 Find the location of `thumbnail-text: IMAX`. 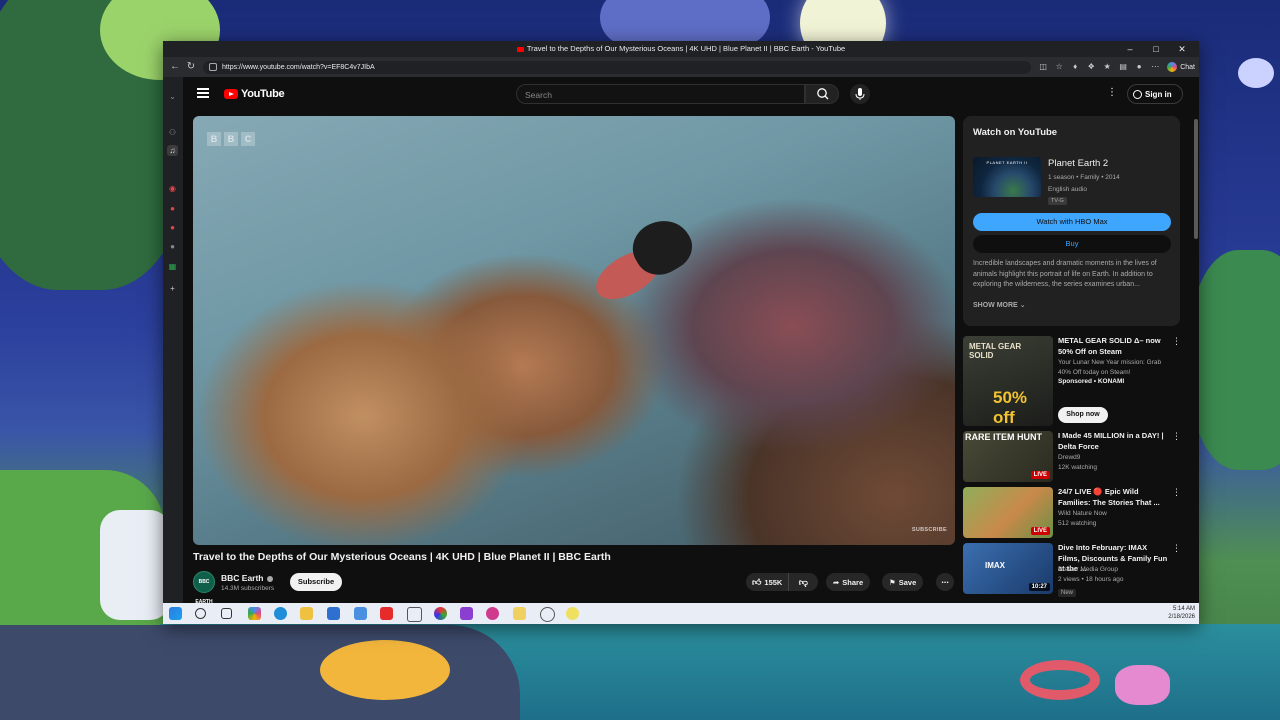

thumbnail-text: IMAX is located at coordinates (995, 565).